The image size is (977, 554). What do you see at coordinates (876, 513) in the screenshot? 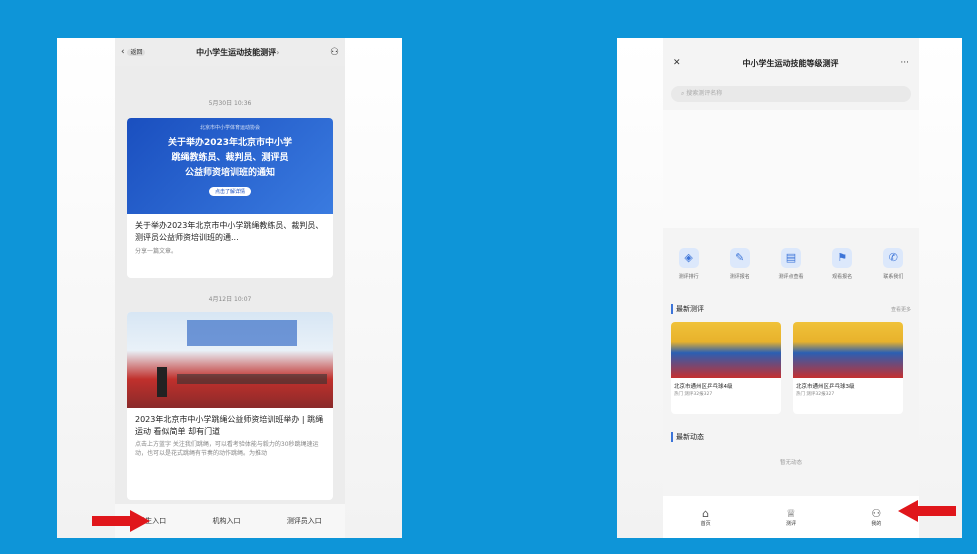
I see `person-icon: ⚇` at bounding box center [876, 513].